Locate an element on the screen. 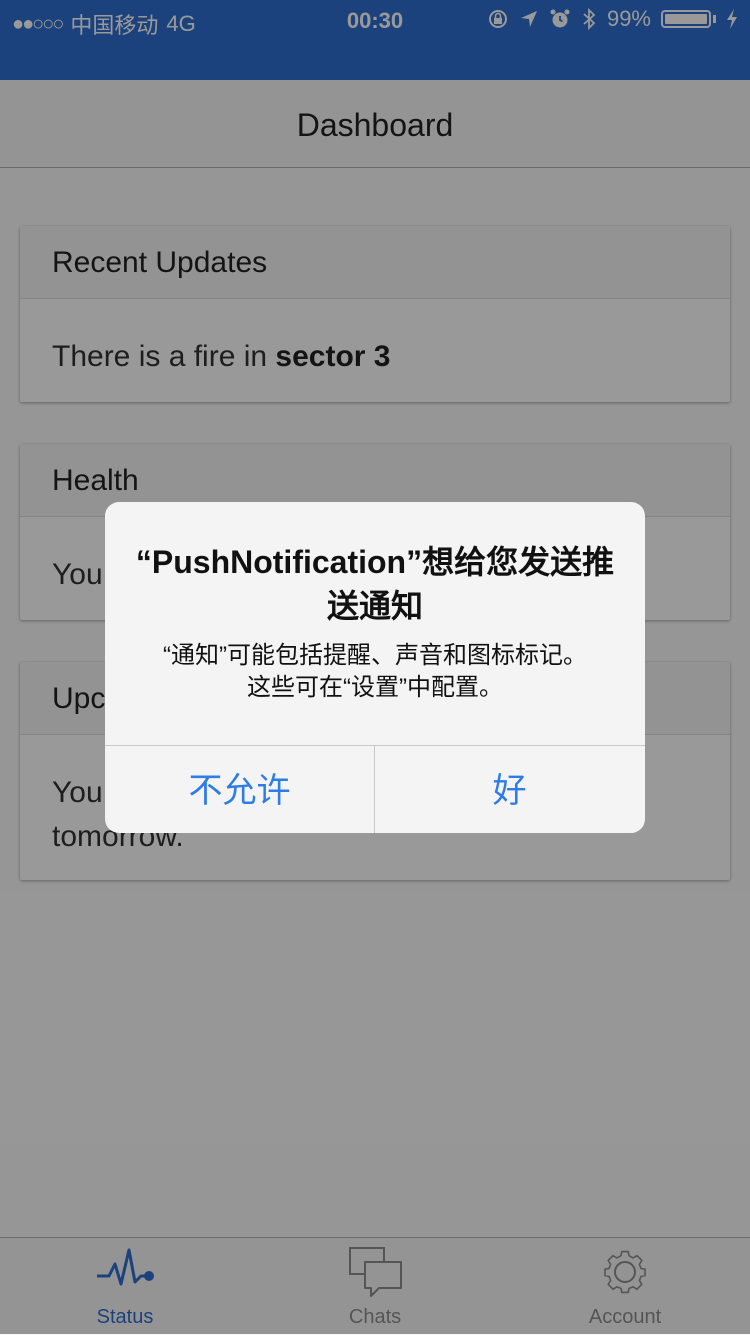 This screenshot has height=1335, width=750. alert-message: “通知”可能包括提醒、声音和图标标记。 这些可在“设置”中配置。 is located at coordinates (375, 672).